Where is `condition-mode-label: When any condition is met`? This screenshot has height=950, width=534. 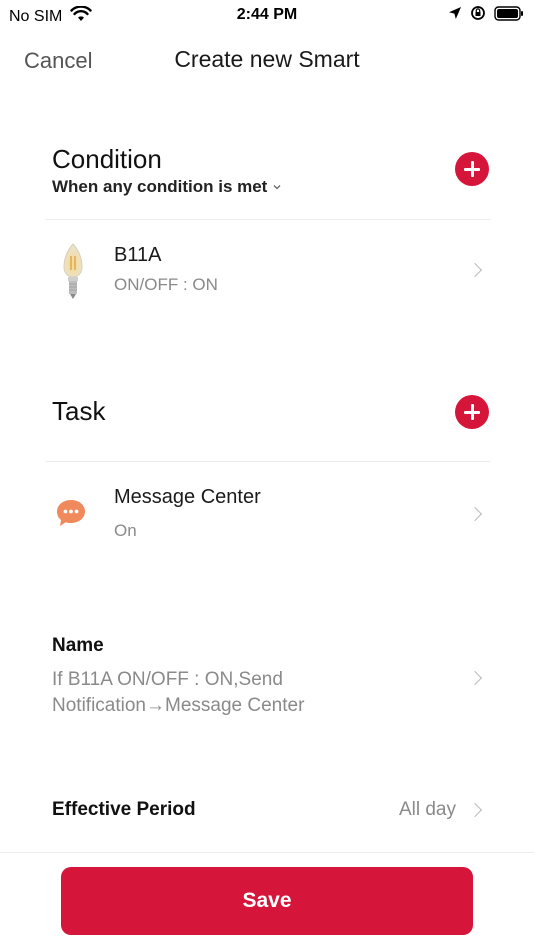
condition-mode-label: When any condition is met is located at coordinates (160, 186).